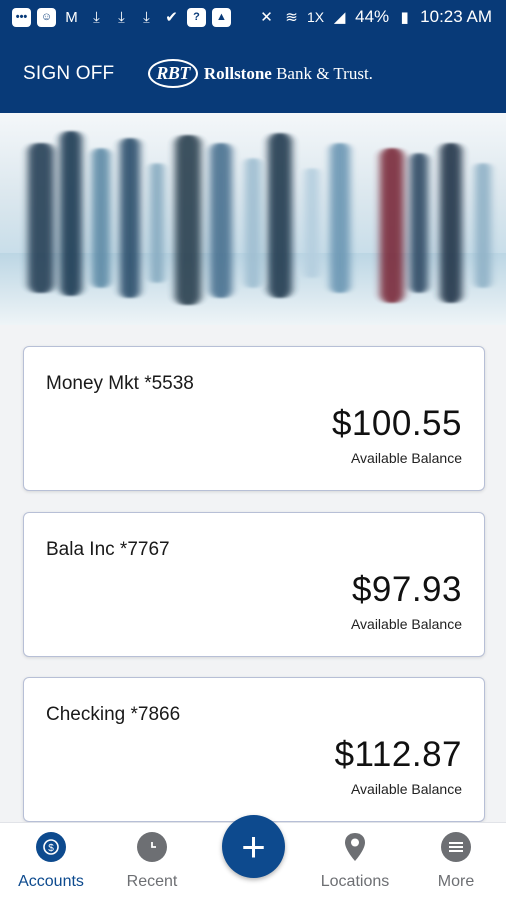  I want to click on nav-more: More, so click(456, 861).